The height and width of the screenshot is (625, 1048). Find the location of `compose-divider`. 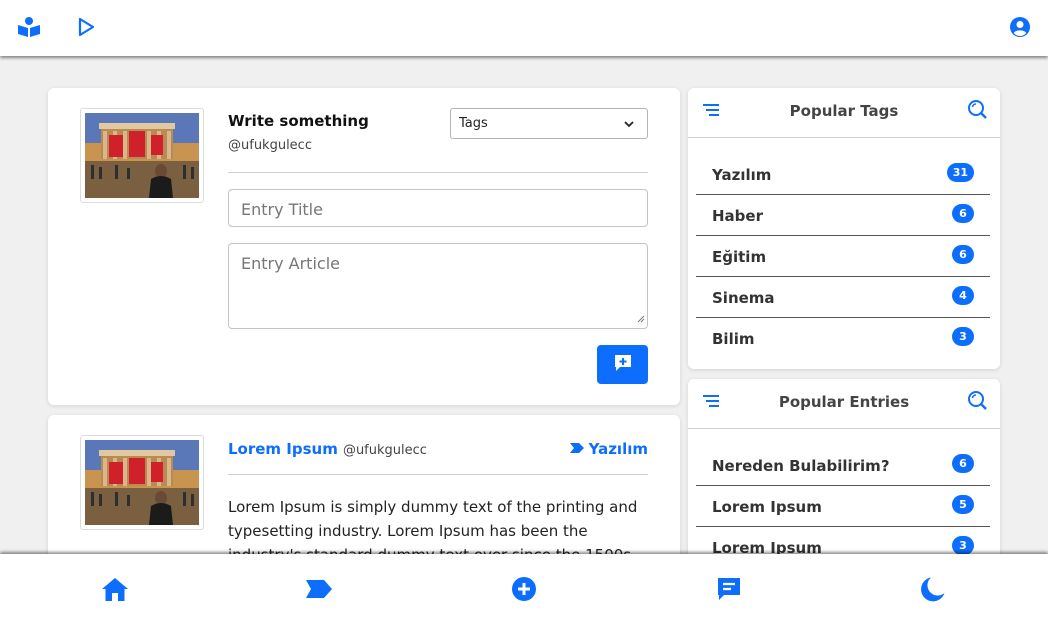

compose-divider is located at coordinates (438, 172).